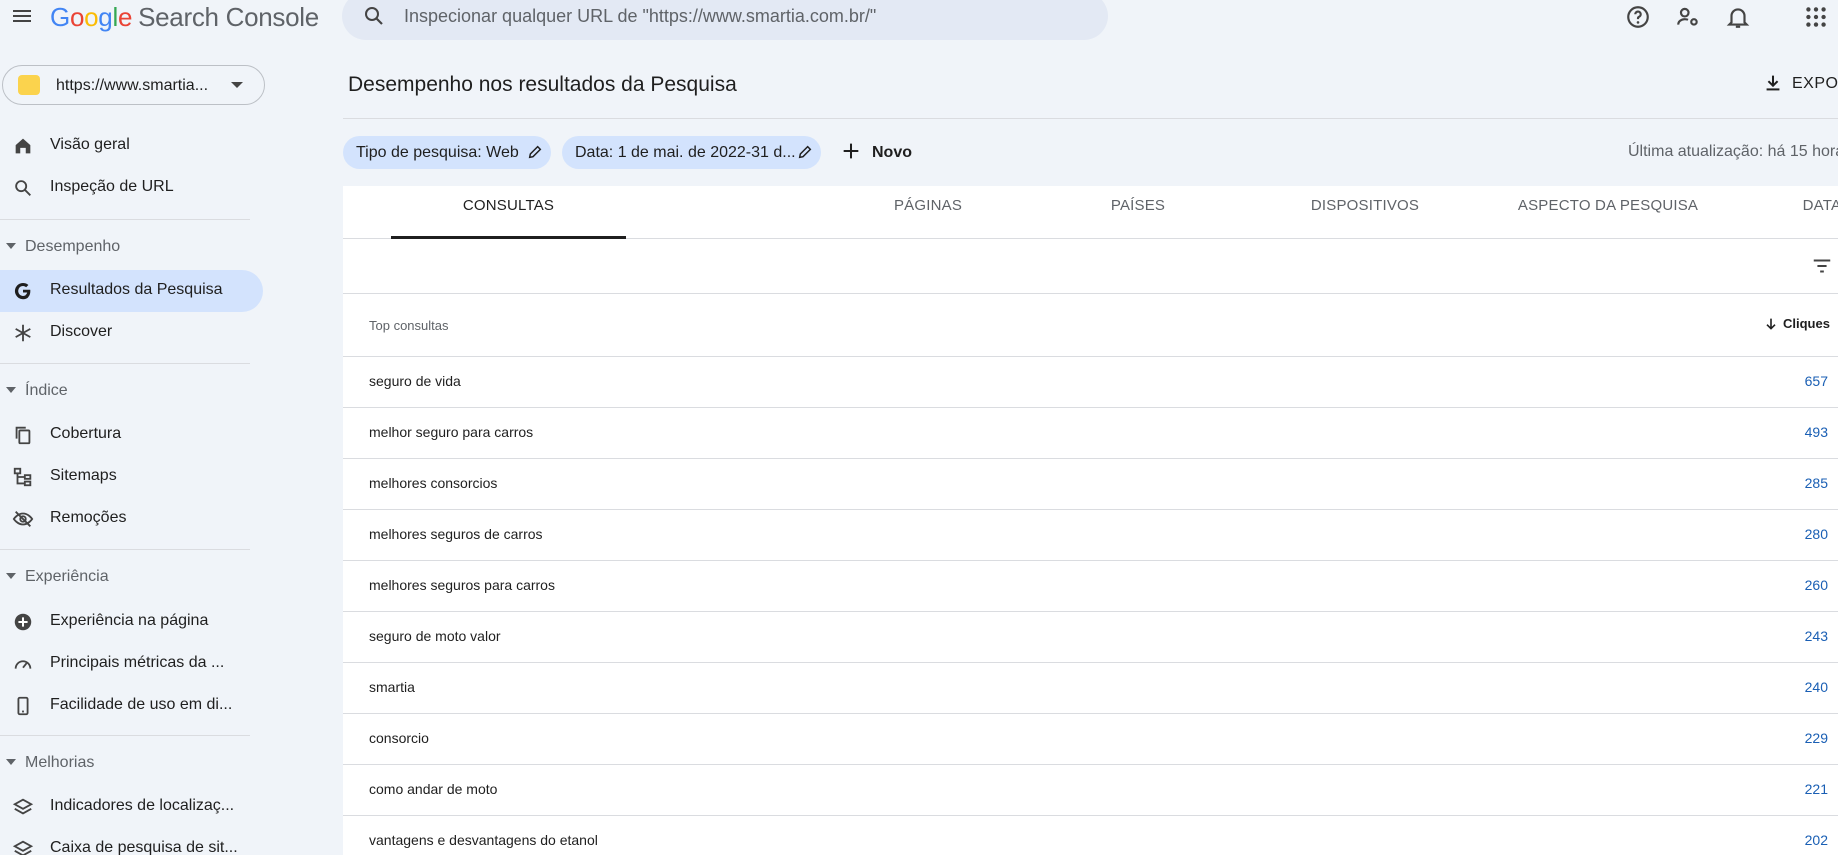 The height and width of the screenshot is (855, 1838). I want to click on sidebar-item-coverage: Cobertura, so click(131, 435).